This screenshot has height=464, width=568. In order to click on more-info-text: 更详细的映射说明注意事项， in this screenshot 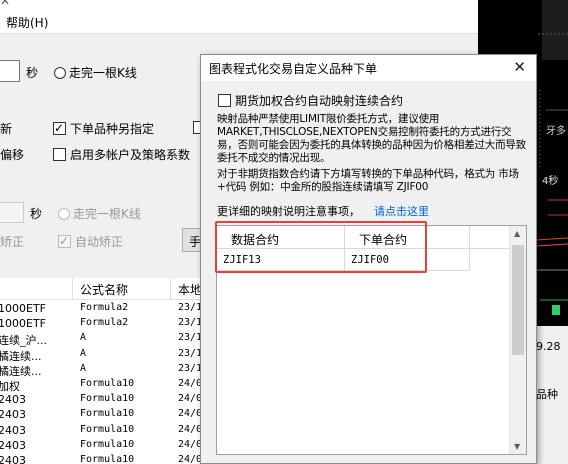, I will do `click(288, 211)`.